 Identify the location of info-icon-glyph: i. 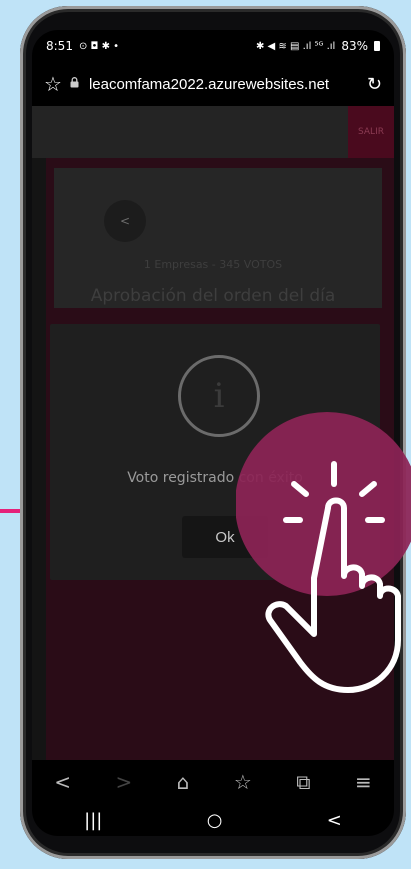
(219, 396).